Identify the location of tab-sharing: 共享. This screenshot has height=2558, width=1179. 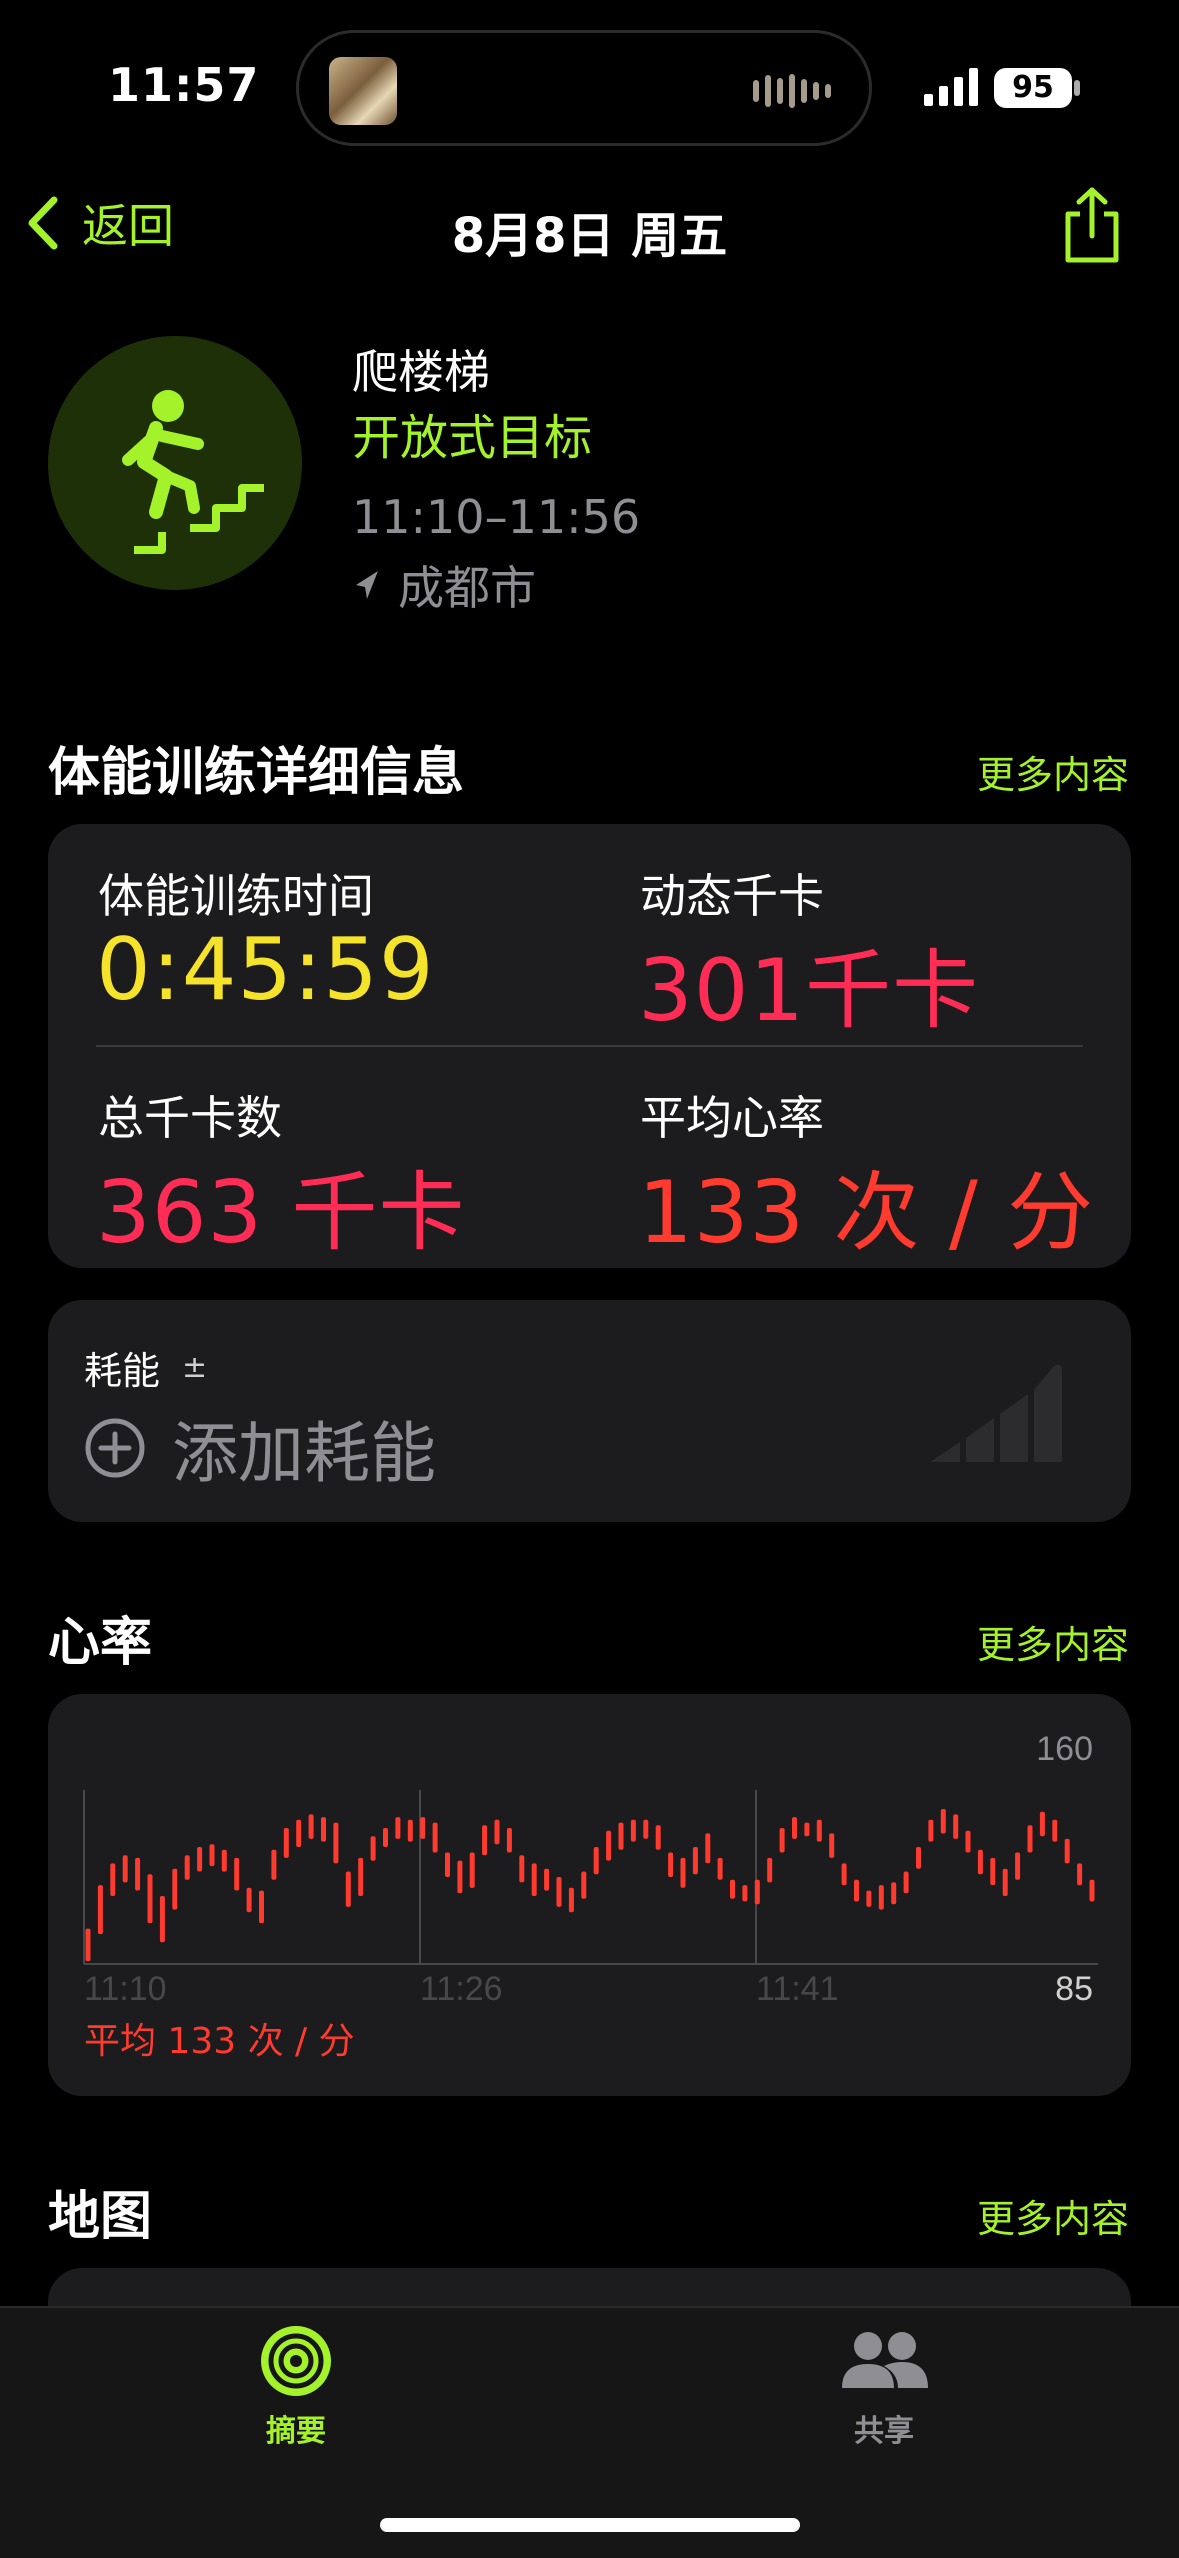
(884, 2387).